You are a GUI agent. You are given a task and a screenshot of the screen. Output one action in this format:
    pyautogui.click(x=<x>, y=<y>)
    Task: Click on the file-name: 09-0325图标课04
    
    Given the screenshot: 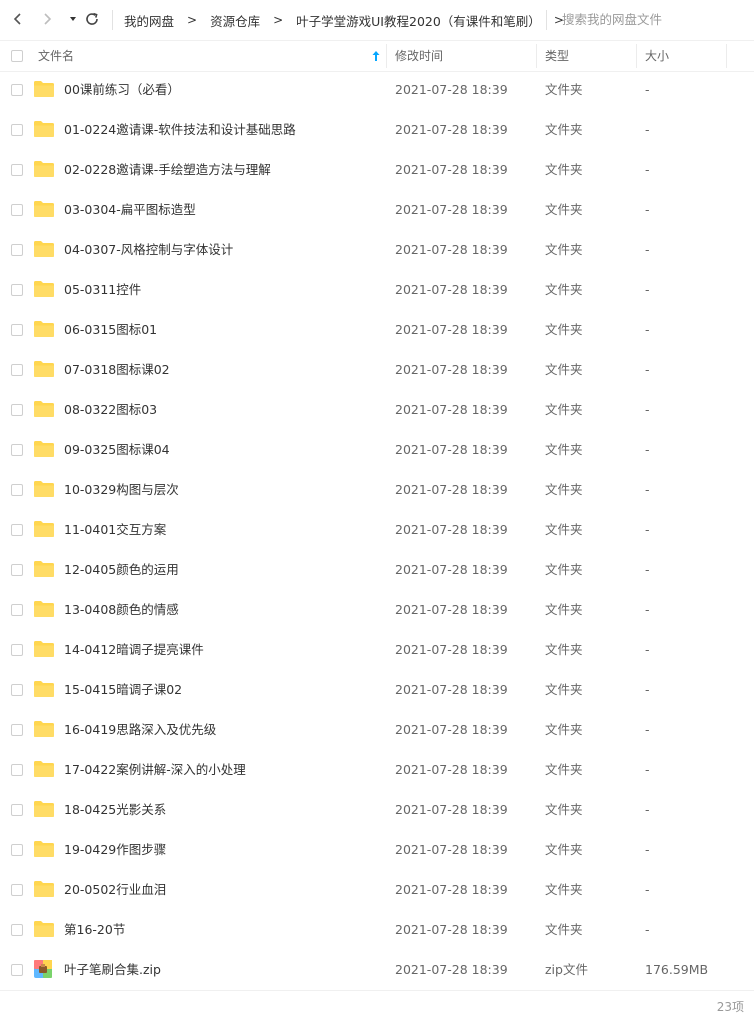 What is the action you would take?
    pyautogui.click(x=117, y=450)
    